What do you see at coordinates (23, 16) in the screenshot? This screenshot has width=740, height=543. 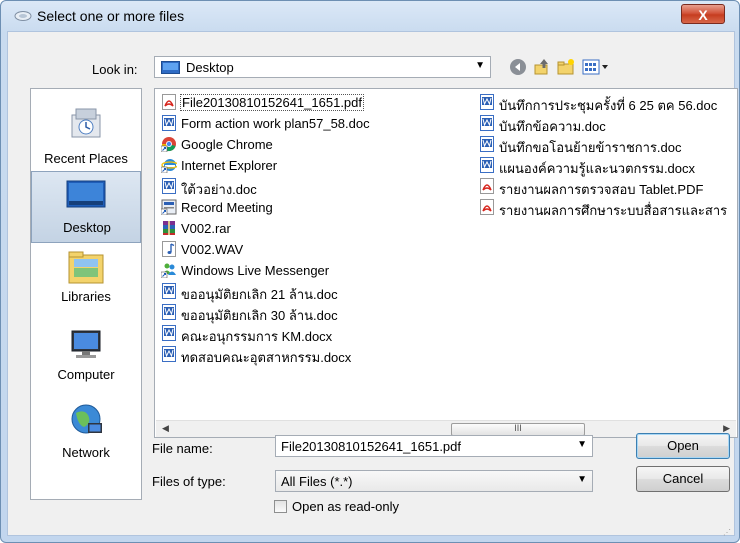 I see `dialog-app-icon` at bounding box center [23, 16].